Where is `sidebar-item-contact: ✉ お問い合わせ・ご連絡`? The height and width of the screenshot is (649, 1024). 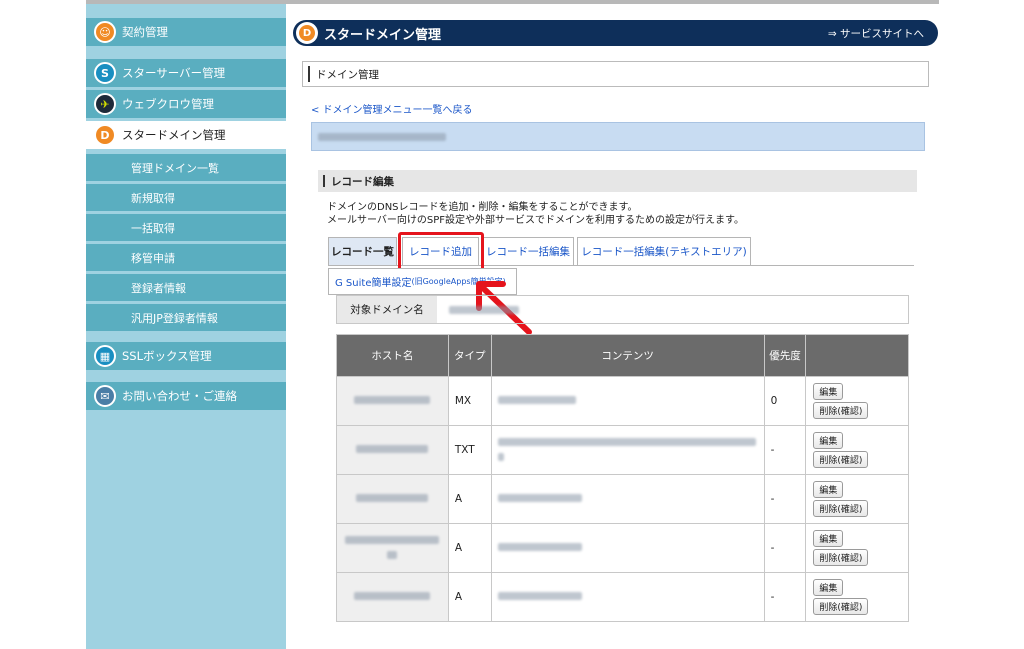 sidebar-item-contact: ✉ お問い合わせ・ご連絡 is located at coordinates (186, 396).